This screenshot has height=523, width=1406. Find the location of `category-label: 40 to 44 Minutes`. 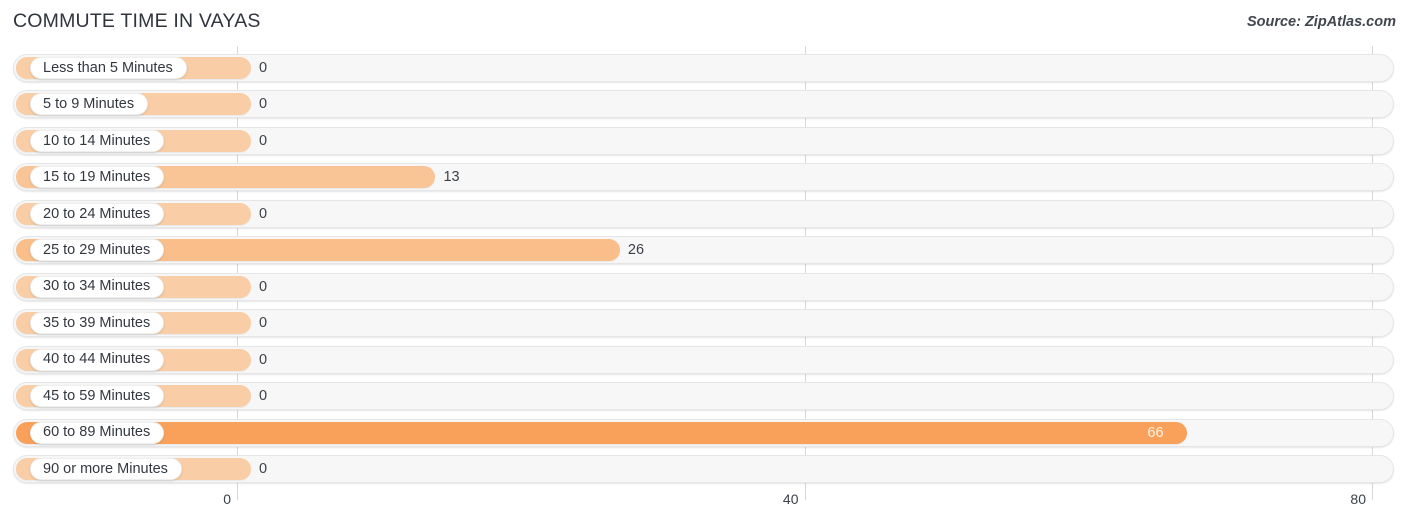

category-label: 40 to 44 Minutes is located at coordinates (97, 359).